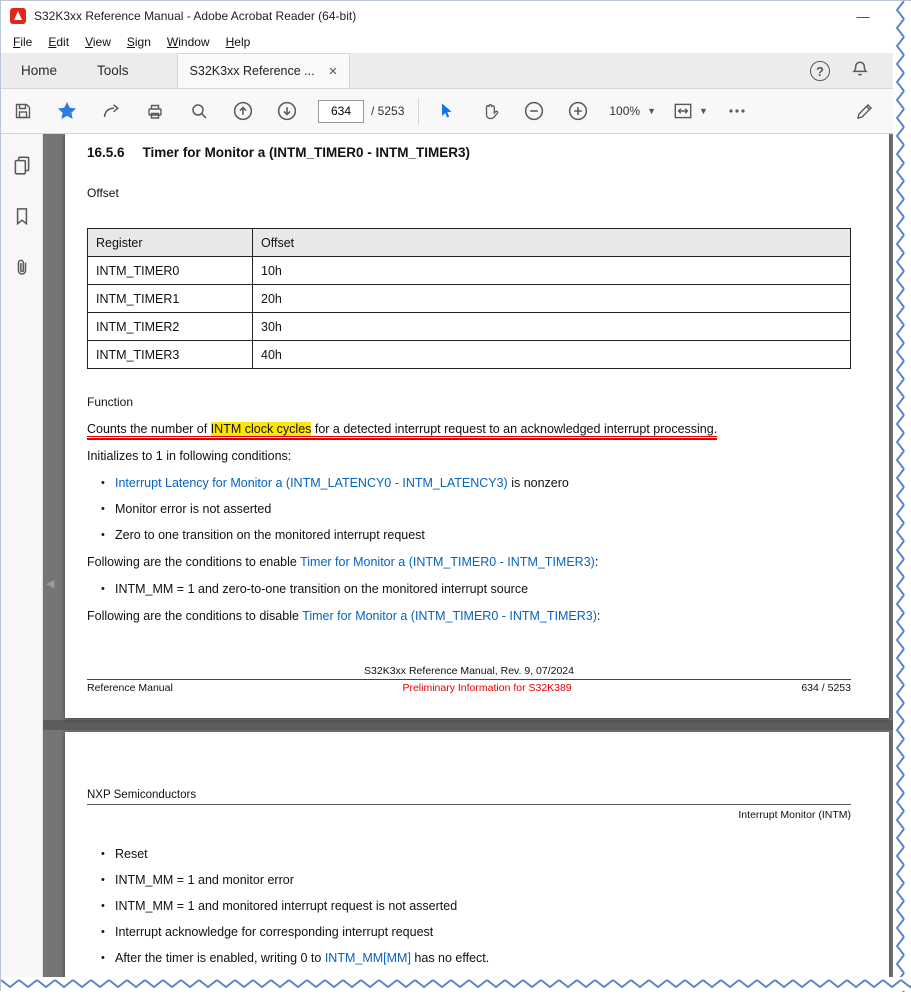  I want to click on yellow-highlight-annotation: INTM clock cycles, so click(261, 429).